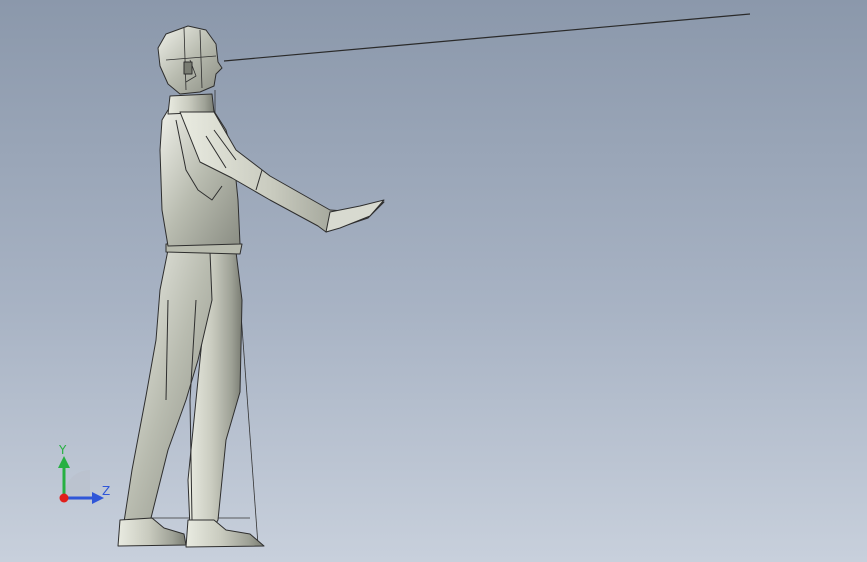 This screenshot has width=867, height=562. Describe the element at coordinates (191, 104) in the screenshot. I see `collar` at that location.